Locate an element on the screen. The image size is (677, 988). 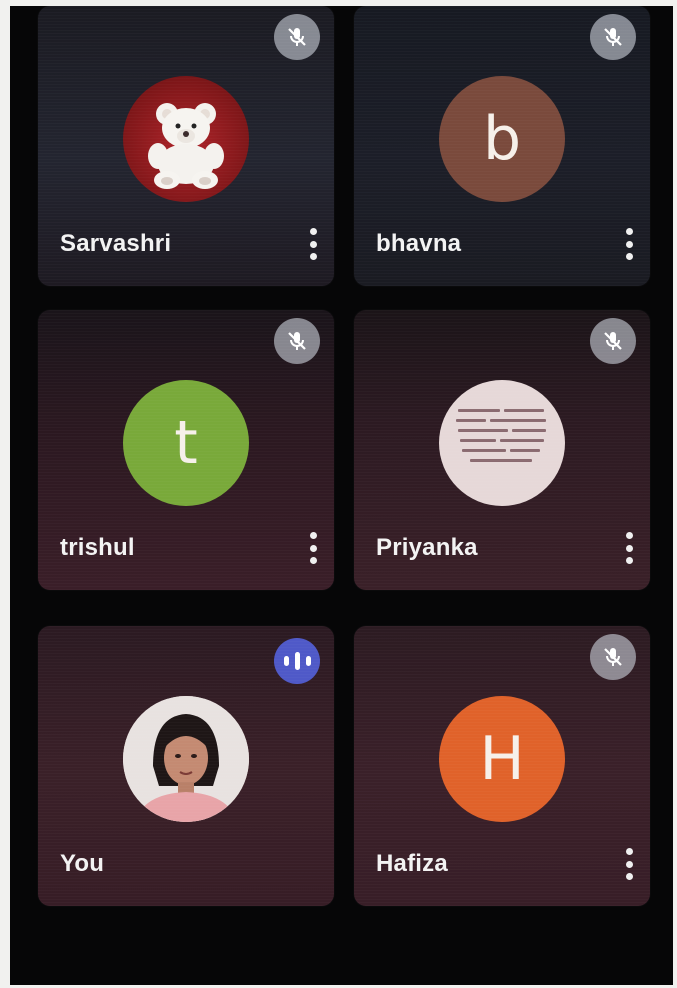
participant-name: Priyanka is located at coordinates (427, 547).